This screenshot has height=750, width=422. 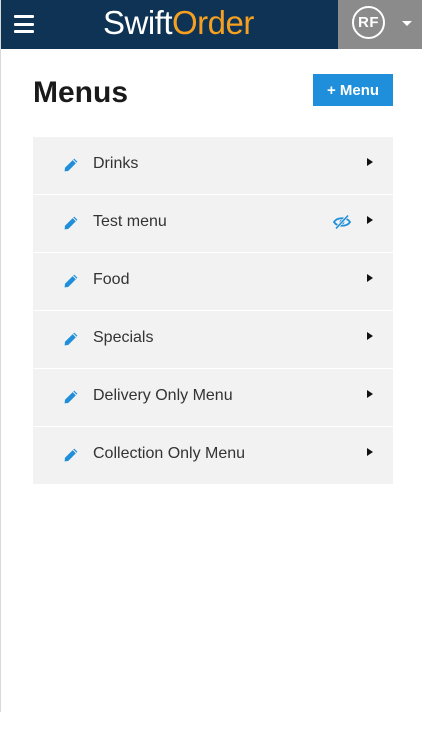 I want to click on caret-down-icon, so click(x=407, y=23).